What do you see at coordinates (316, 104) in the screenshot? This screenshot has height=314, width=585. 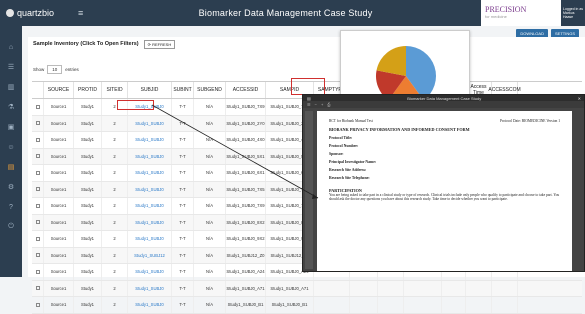 I see `zoom-out-icon: −` at bounding box center [316, 104].